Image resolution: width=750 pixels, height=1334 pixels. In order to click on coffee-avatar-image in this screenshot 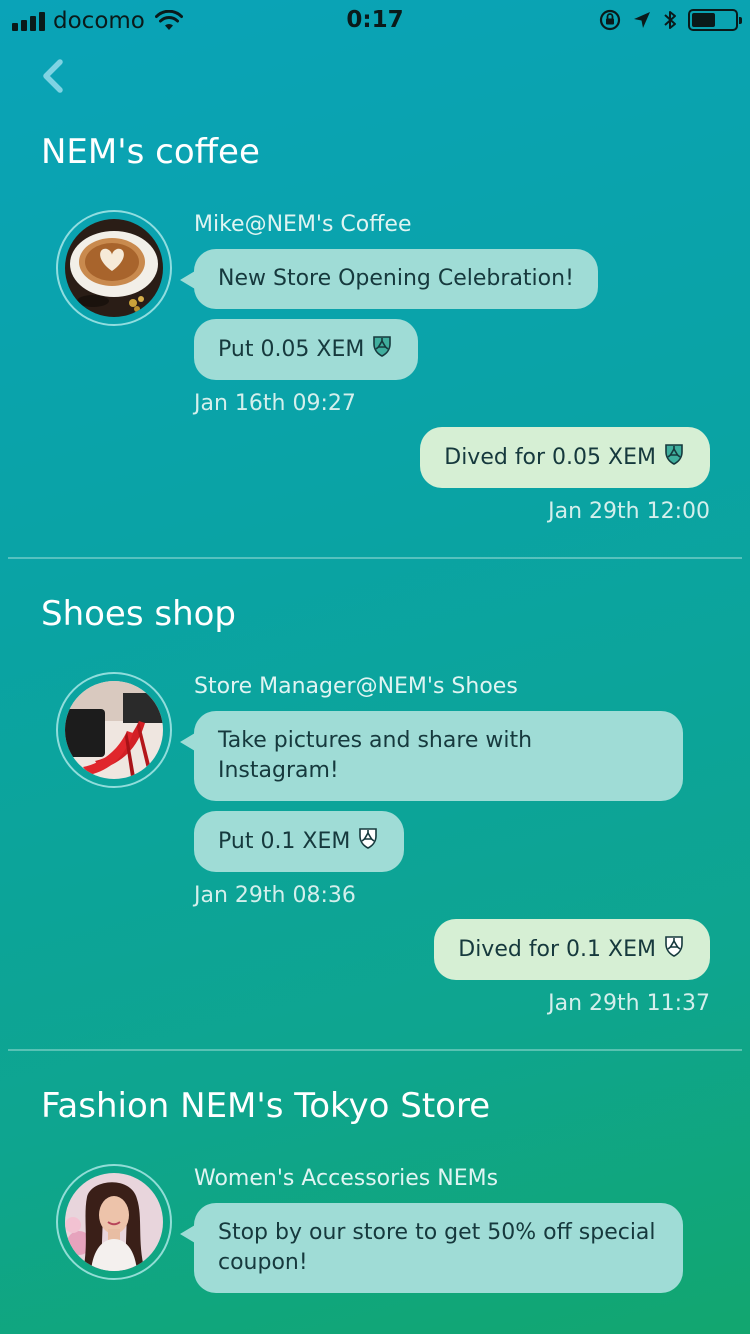, I will do `click(114, 268)`.